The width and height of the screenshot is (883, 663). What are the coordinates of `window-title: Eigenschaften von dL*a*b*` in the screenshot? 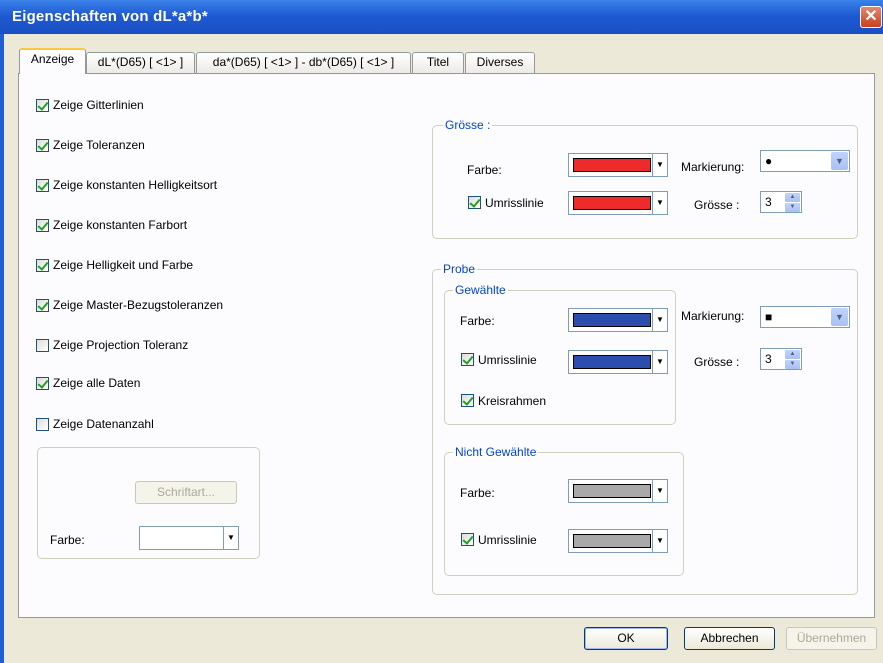 It's located at (110, 16).